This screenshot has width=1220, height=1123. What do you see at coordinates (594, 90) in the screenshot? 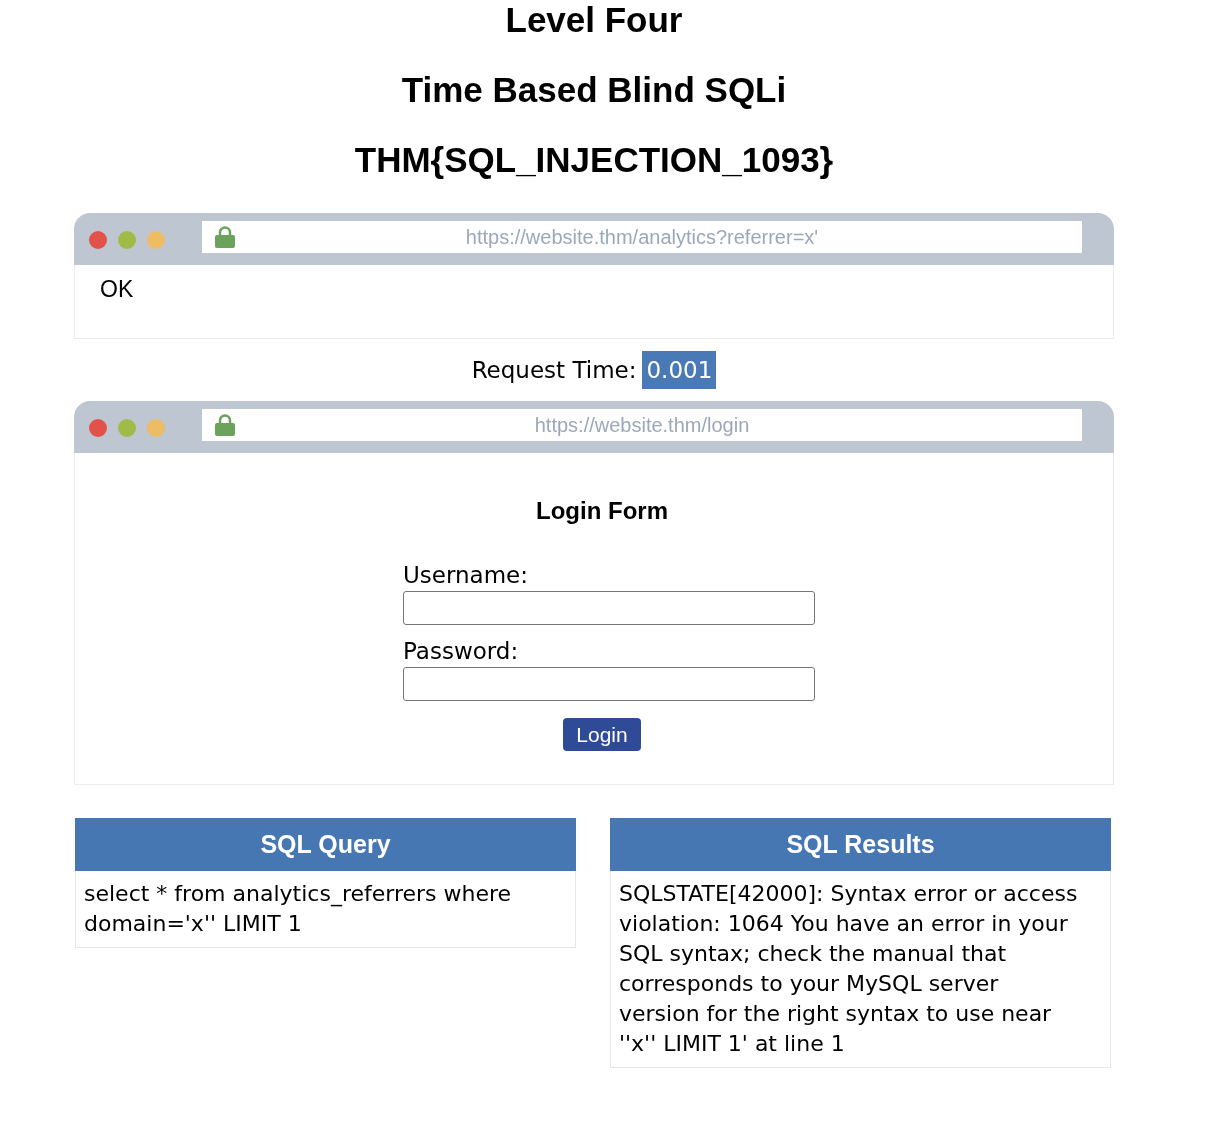
I see `page-heading: Time Based Blind SQLi` at bounding box center [594, 90].